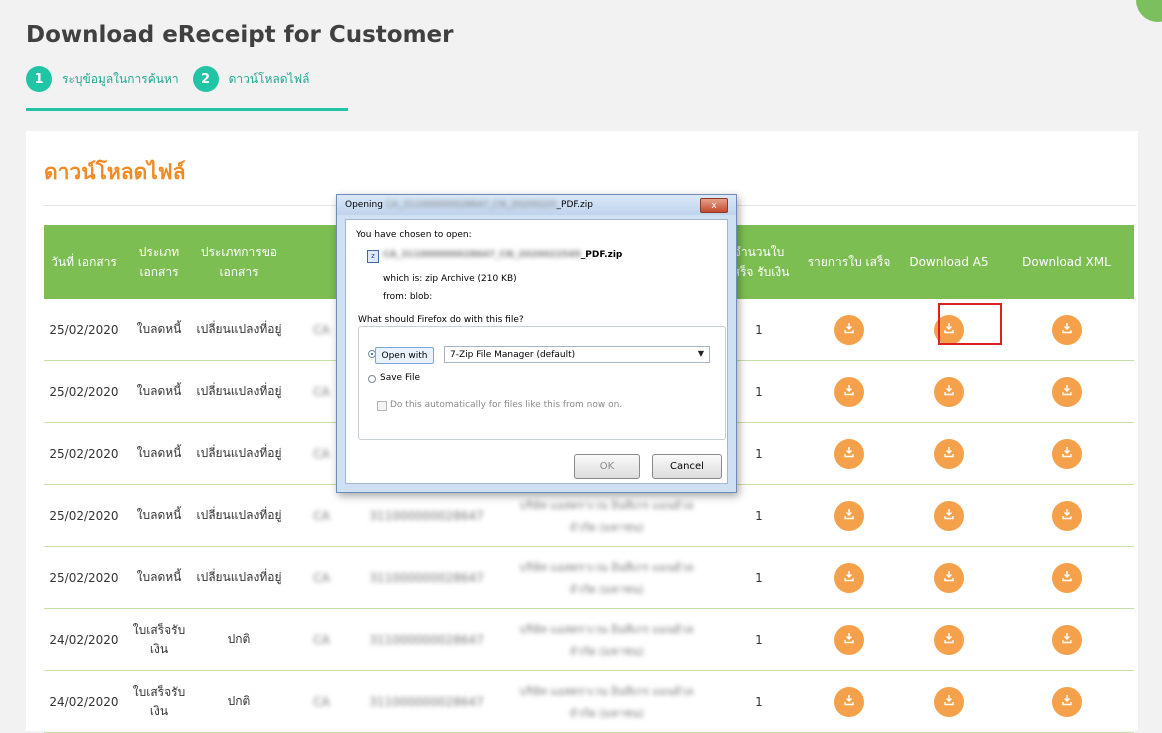 The image size is (1162, 733). I want to click on header-download-xml: Download XML, so click(1066, 262).